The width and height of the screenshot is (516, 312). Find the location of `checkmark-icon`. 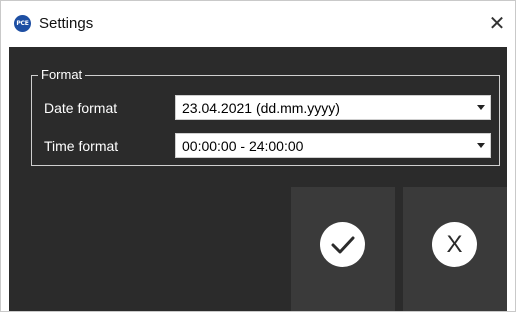

checkmark-icon is located at coordinates (342, 244).